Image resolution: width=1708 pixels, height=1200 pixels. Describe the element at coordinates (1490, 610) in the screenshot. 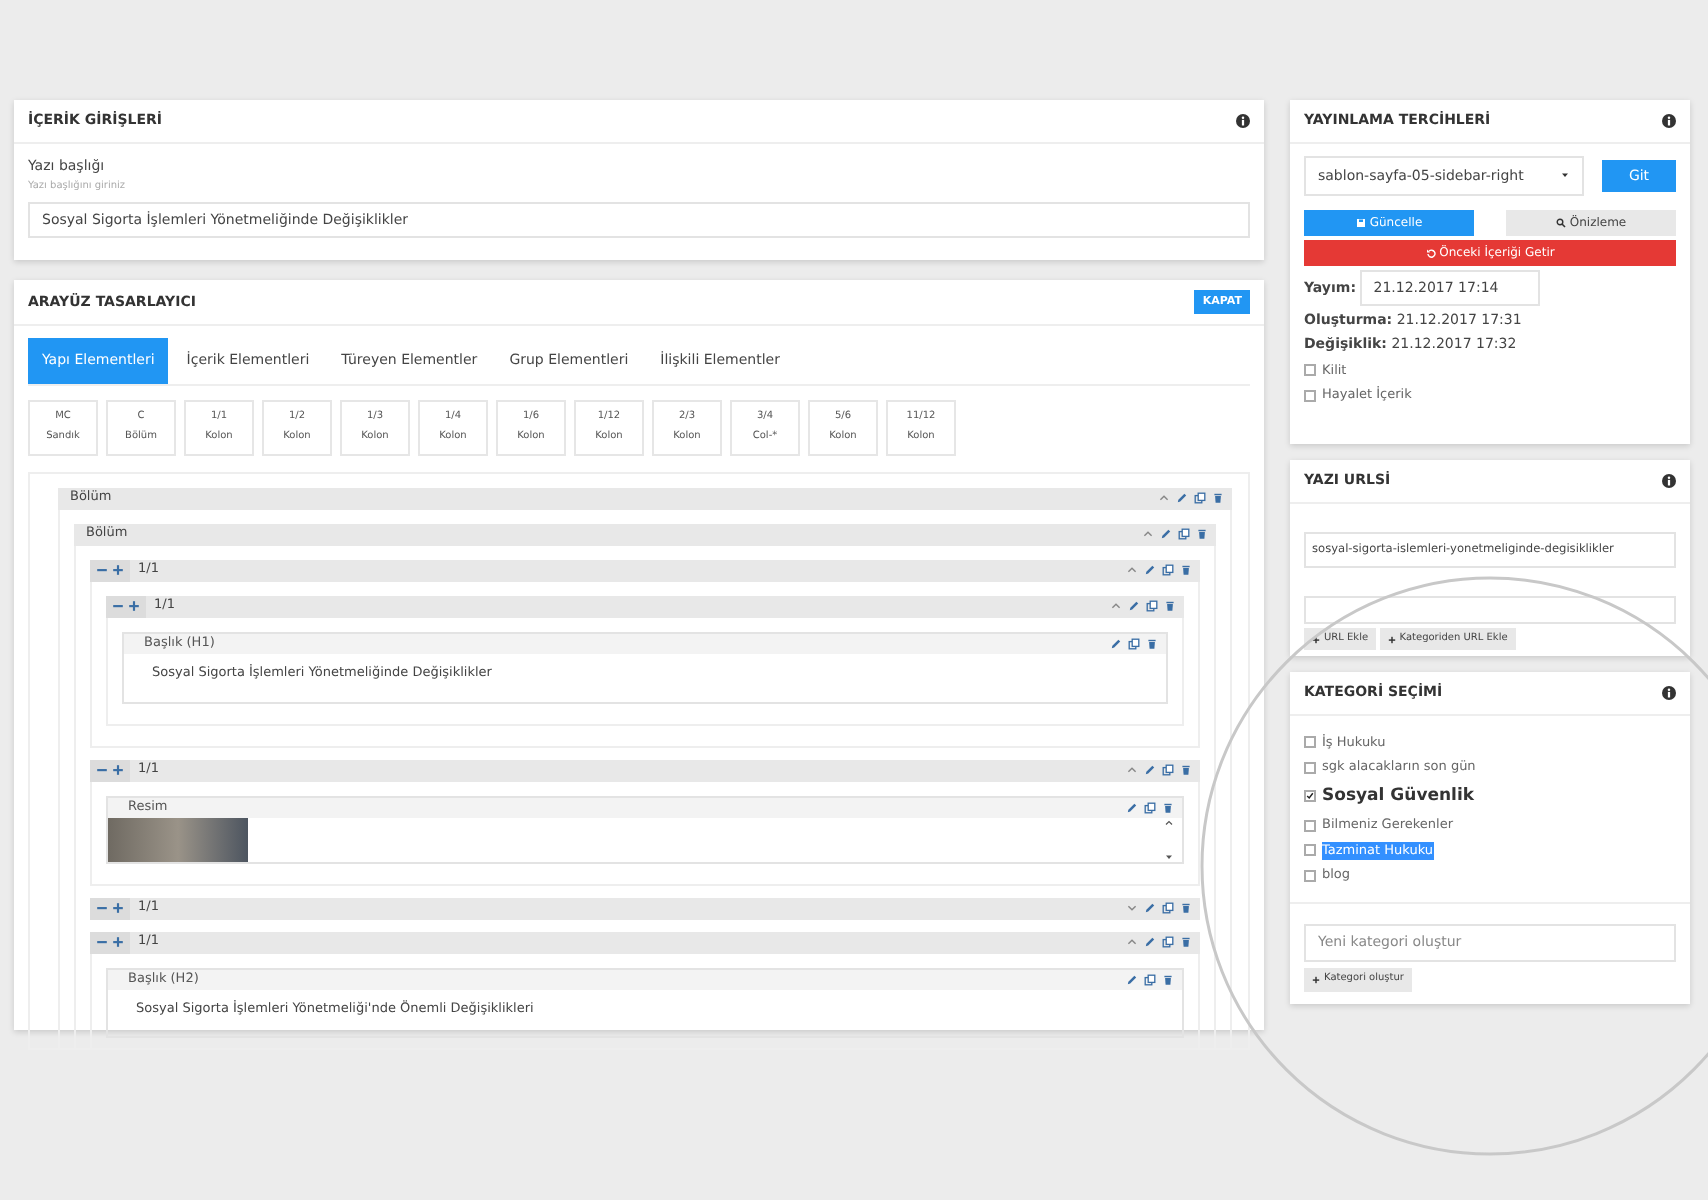

I see `extra-url-field` at that location.